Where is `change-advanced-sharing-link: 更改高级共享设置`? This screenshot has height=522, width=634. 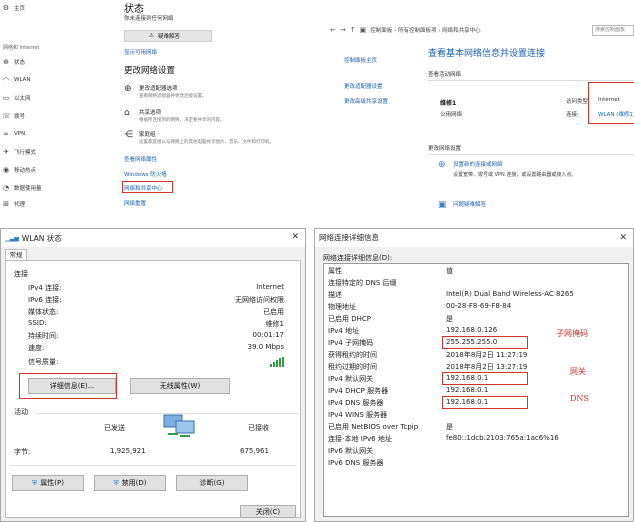
change-advanced-sharing-link: 更改高级共享设置 is located at coordinates (366, 101).